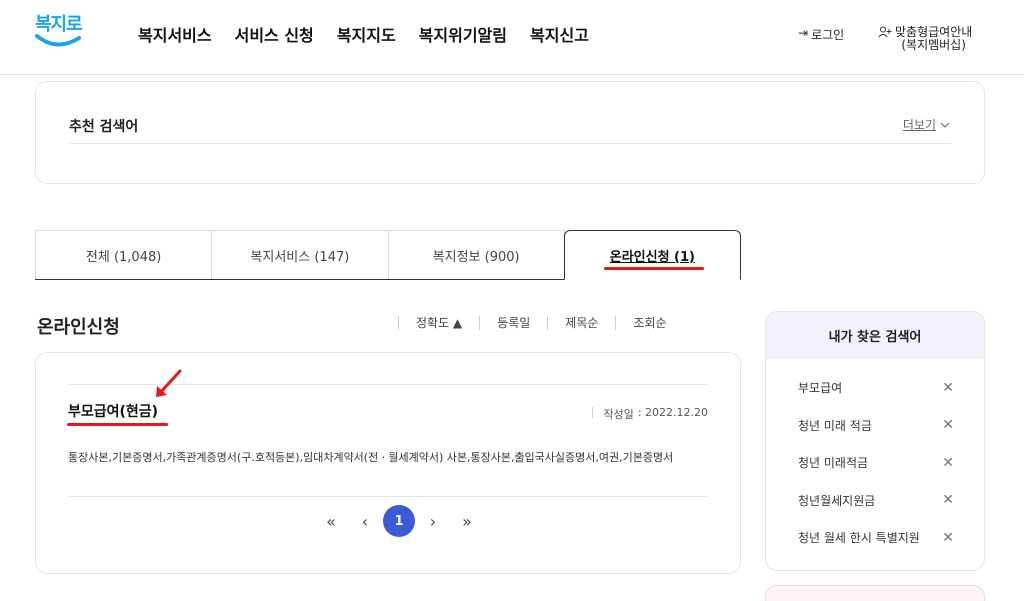 Image resolution: width=1024 pixels, height=601 pixels. What do you see at coordinates (933, 45) in the screenshot?
I see `membership-line2: (복지멤버십)` at bounding box center [933, 45].